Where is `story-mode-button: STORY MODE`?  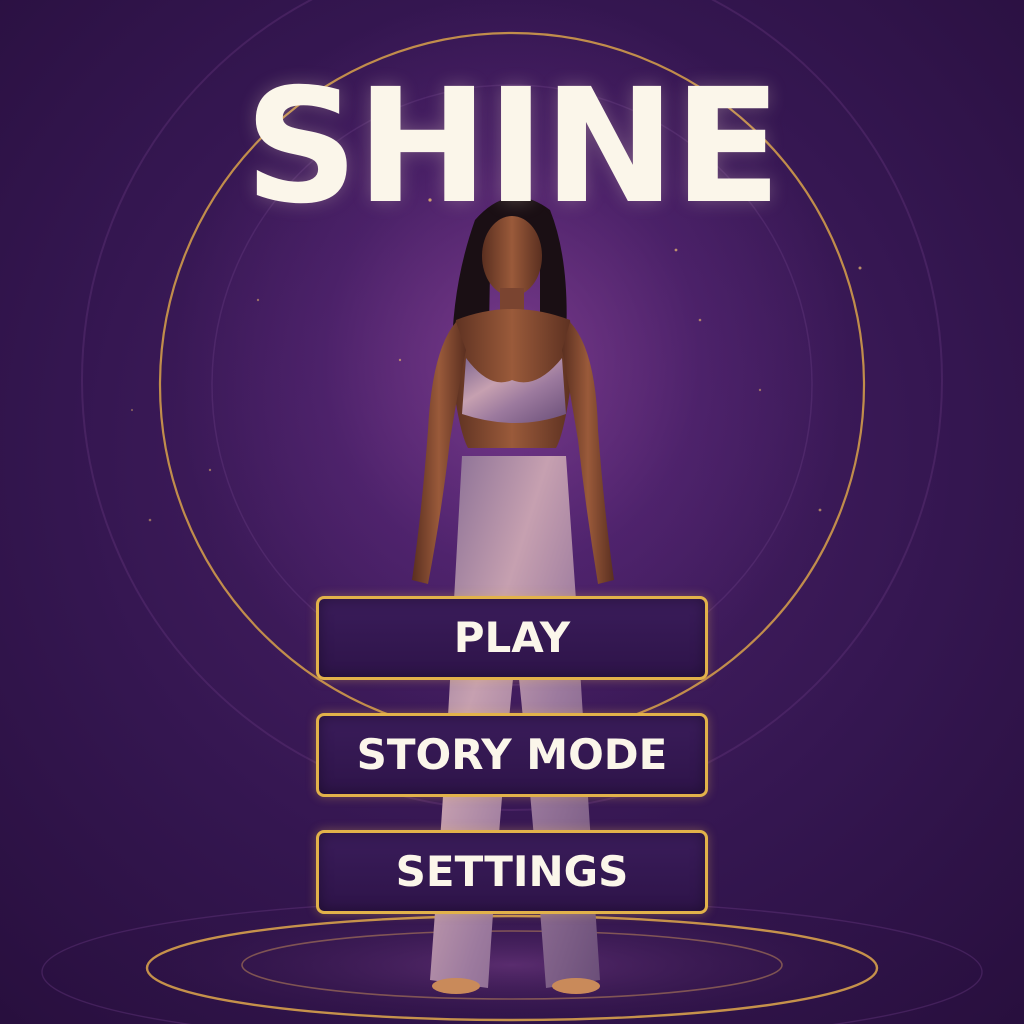
story-mode-button: STORY MODE is located at coordinates (512, 755).